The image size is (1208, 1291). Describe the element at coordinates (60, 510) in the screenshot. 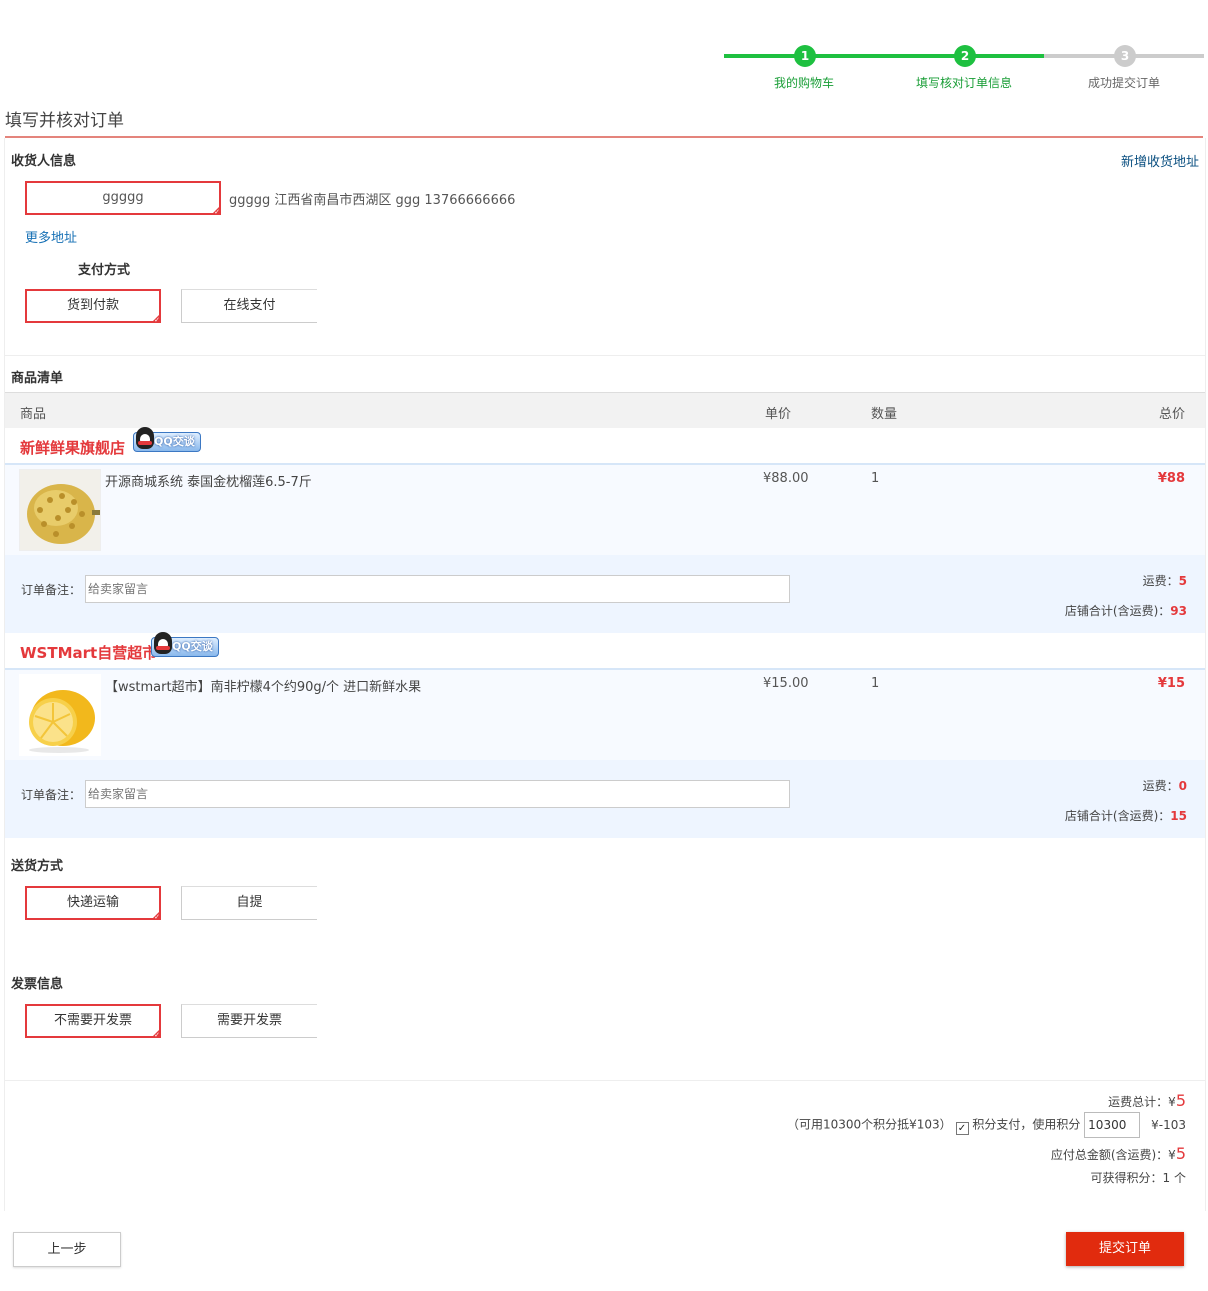

I see `durian-image` at that location.